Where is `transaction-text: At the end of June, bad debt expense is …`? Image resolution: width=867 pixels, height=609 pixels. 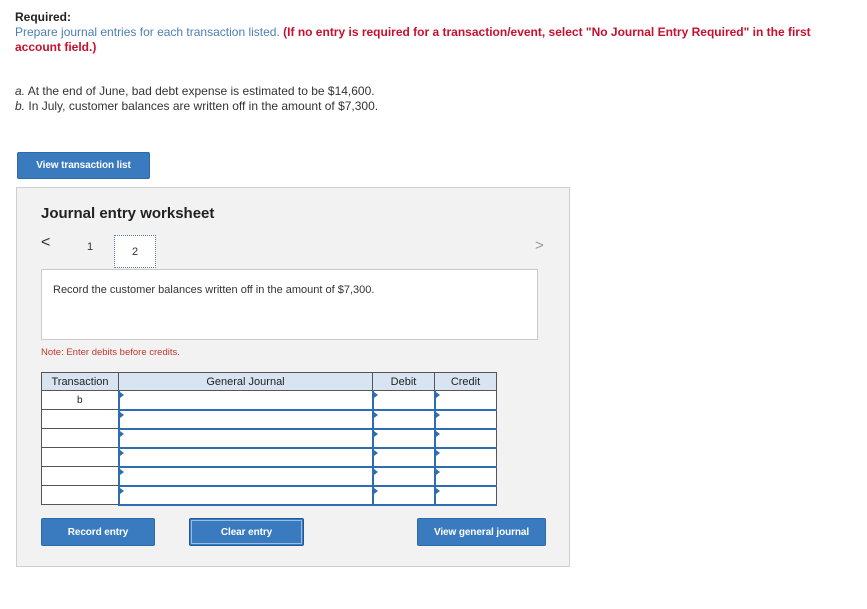 transaction-text: At the end of June, bad debt expense is … is located at coordinates (201, 91).